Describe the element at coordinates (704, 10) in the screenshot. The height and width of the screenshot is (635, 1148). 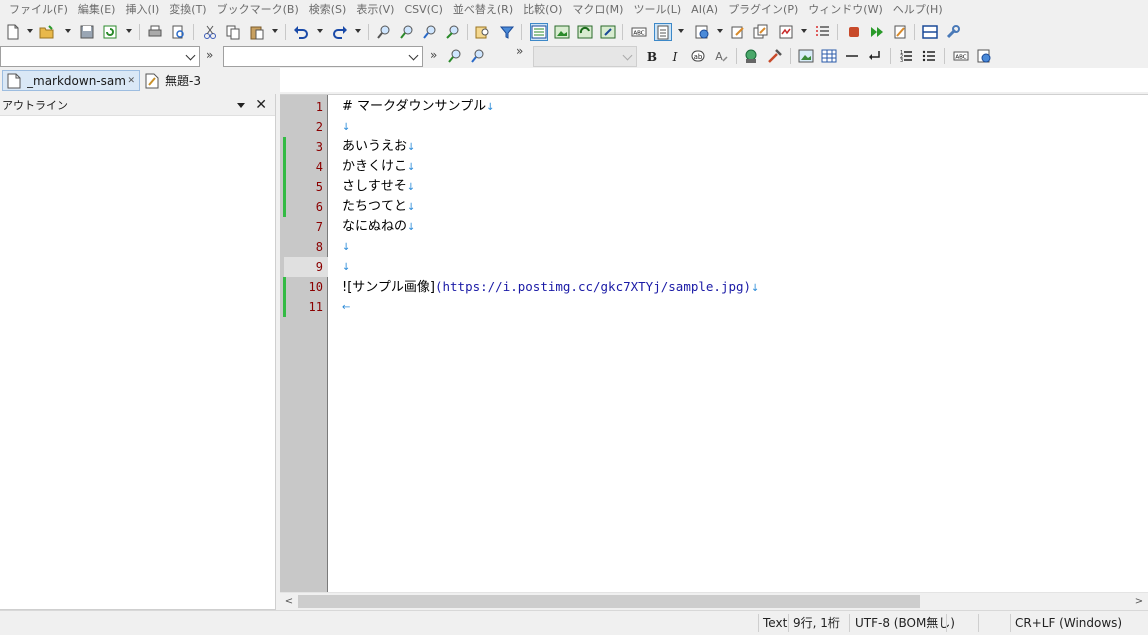
I see `menu-ai: AI(A)` at that location.